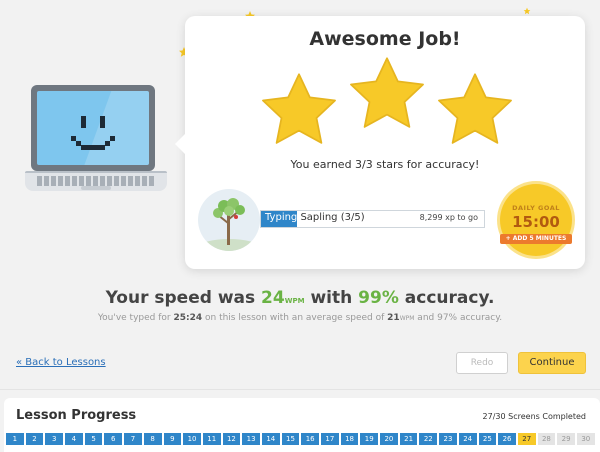 The image size is (600, 452). I want to click on trackpad, so click(96, 188).